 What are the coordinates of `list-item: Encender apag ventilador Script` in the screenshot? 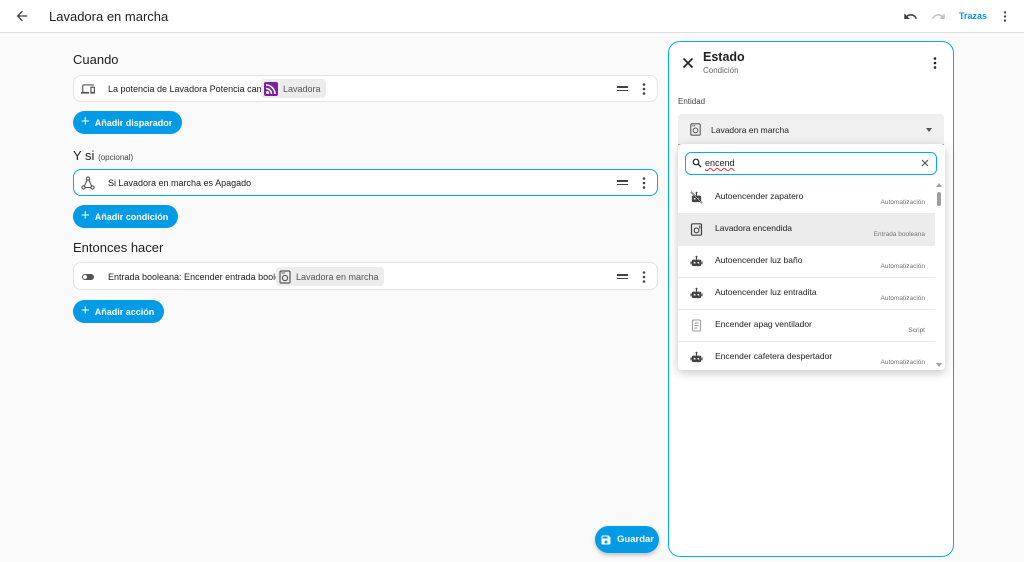 It's located at (806, 326).